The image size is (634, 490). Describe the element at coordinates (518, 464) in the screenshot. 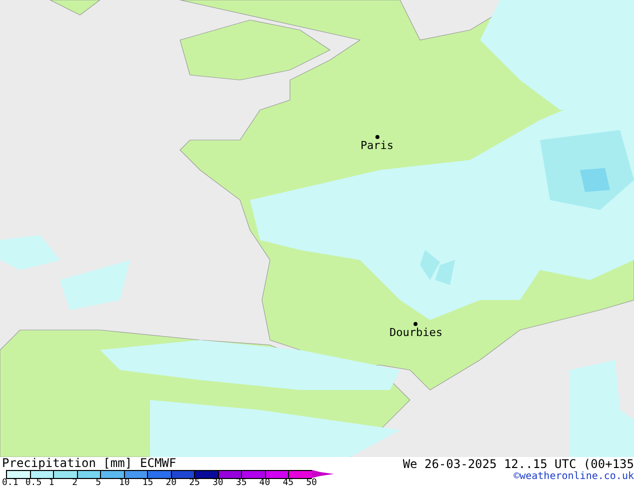

I see `valid-time: We 26-03-2025 12..15 UTC (00+135` at that location.